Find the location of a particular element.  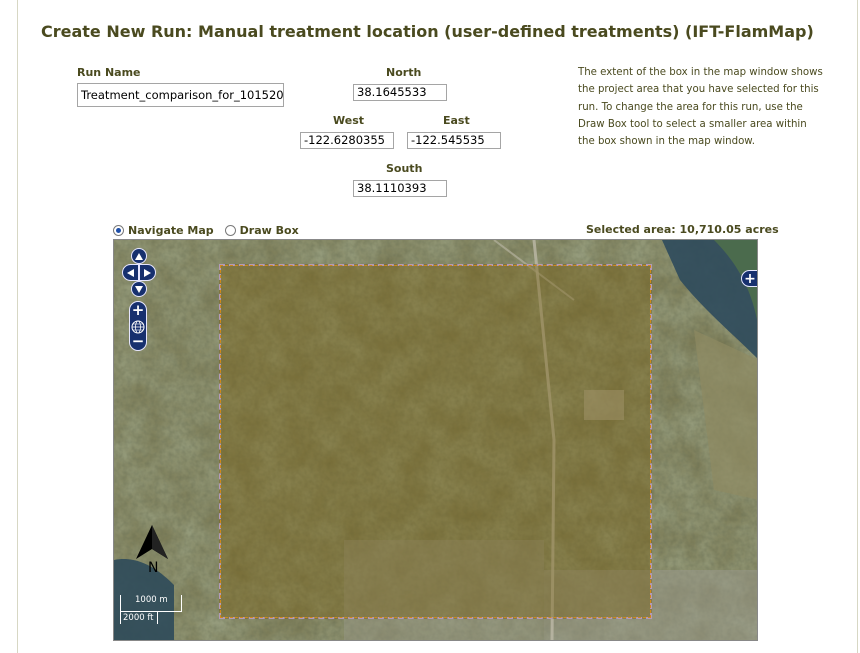

arrow-up-icon is located at coordinates (139, 256).